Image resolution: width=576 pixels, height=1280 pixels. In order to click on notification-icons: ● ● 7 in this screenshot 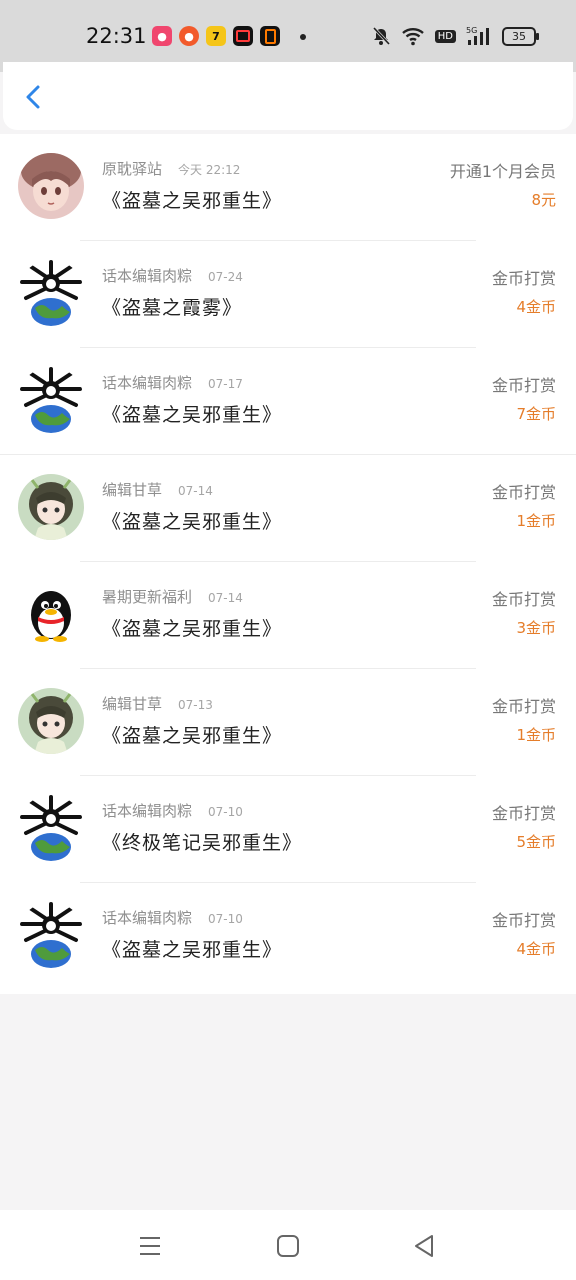, I will do `click(216, 36)`.